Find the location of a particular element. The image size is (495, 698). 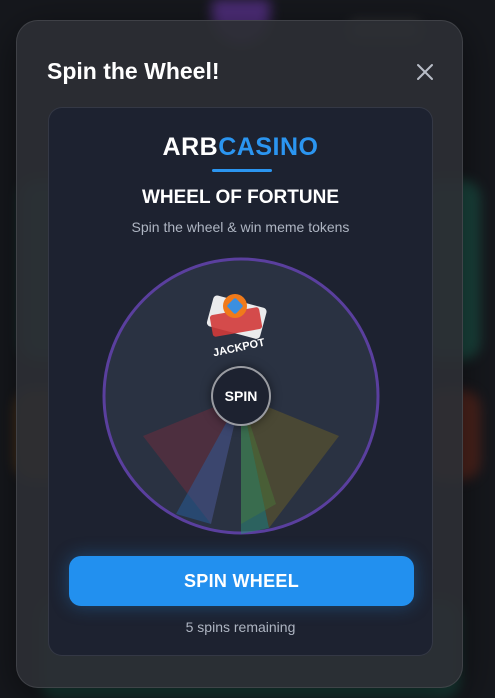

brand-logo: ARBCASINO is located at coordinates (240, 147).